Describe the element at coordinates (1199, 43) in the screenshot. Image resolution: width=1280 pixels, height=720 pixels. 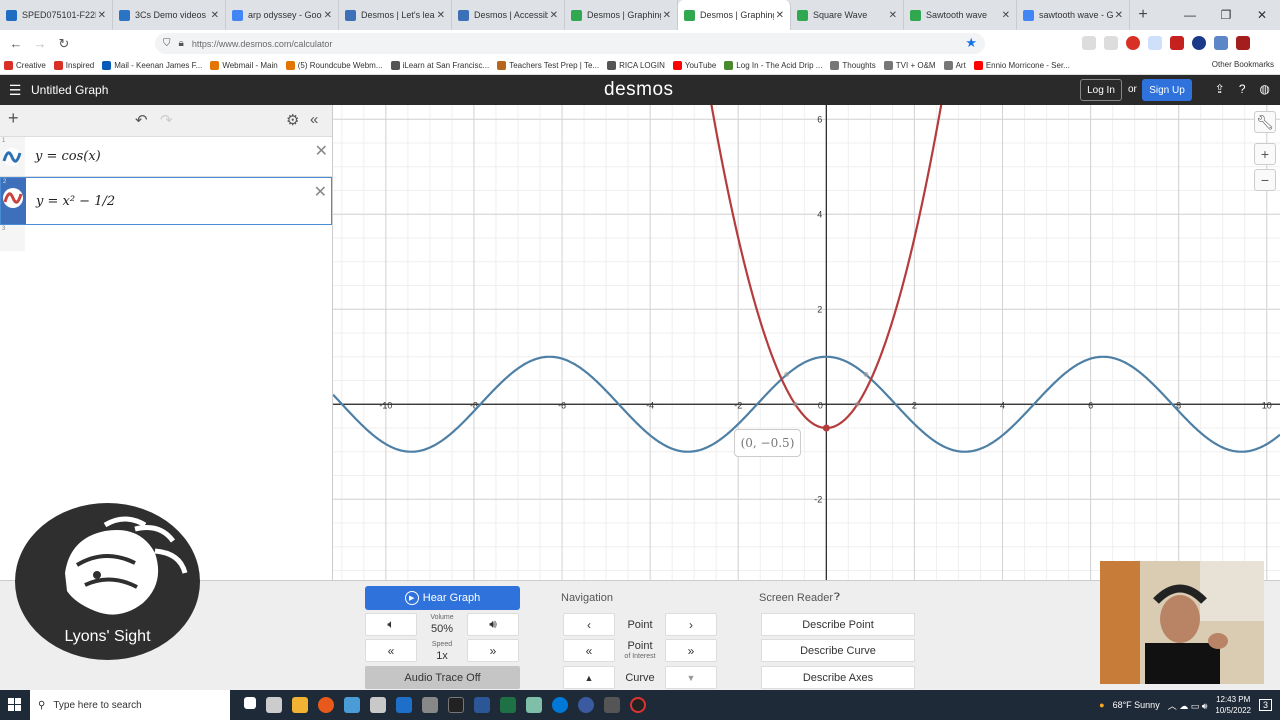
I see `extension-blue-icon` at that location.